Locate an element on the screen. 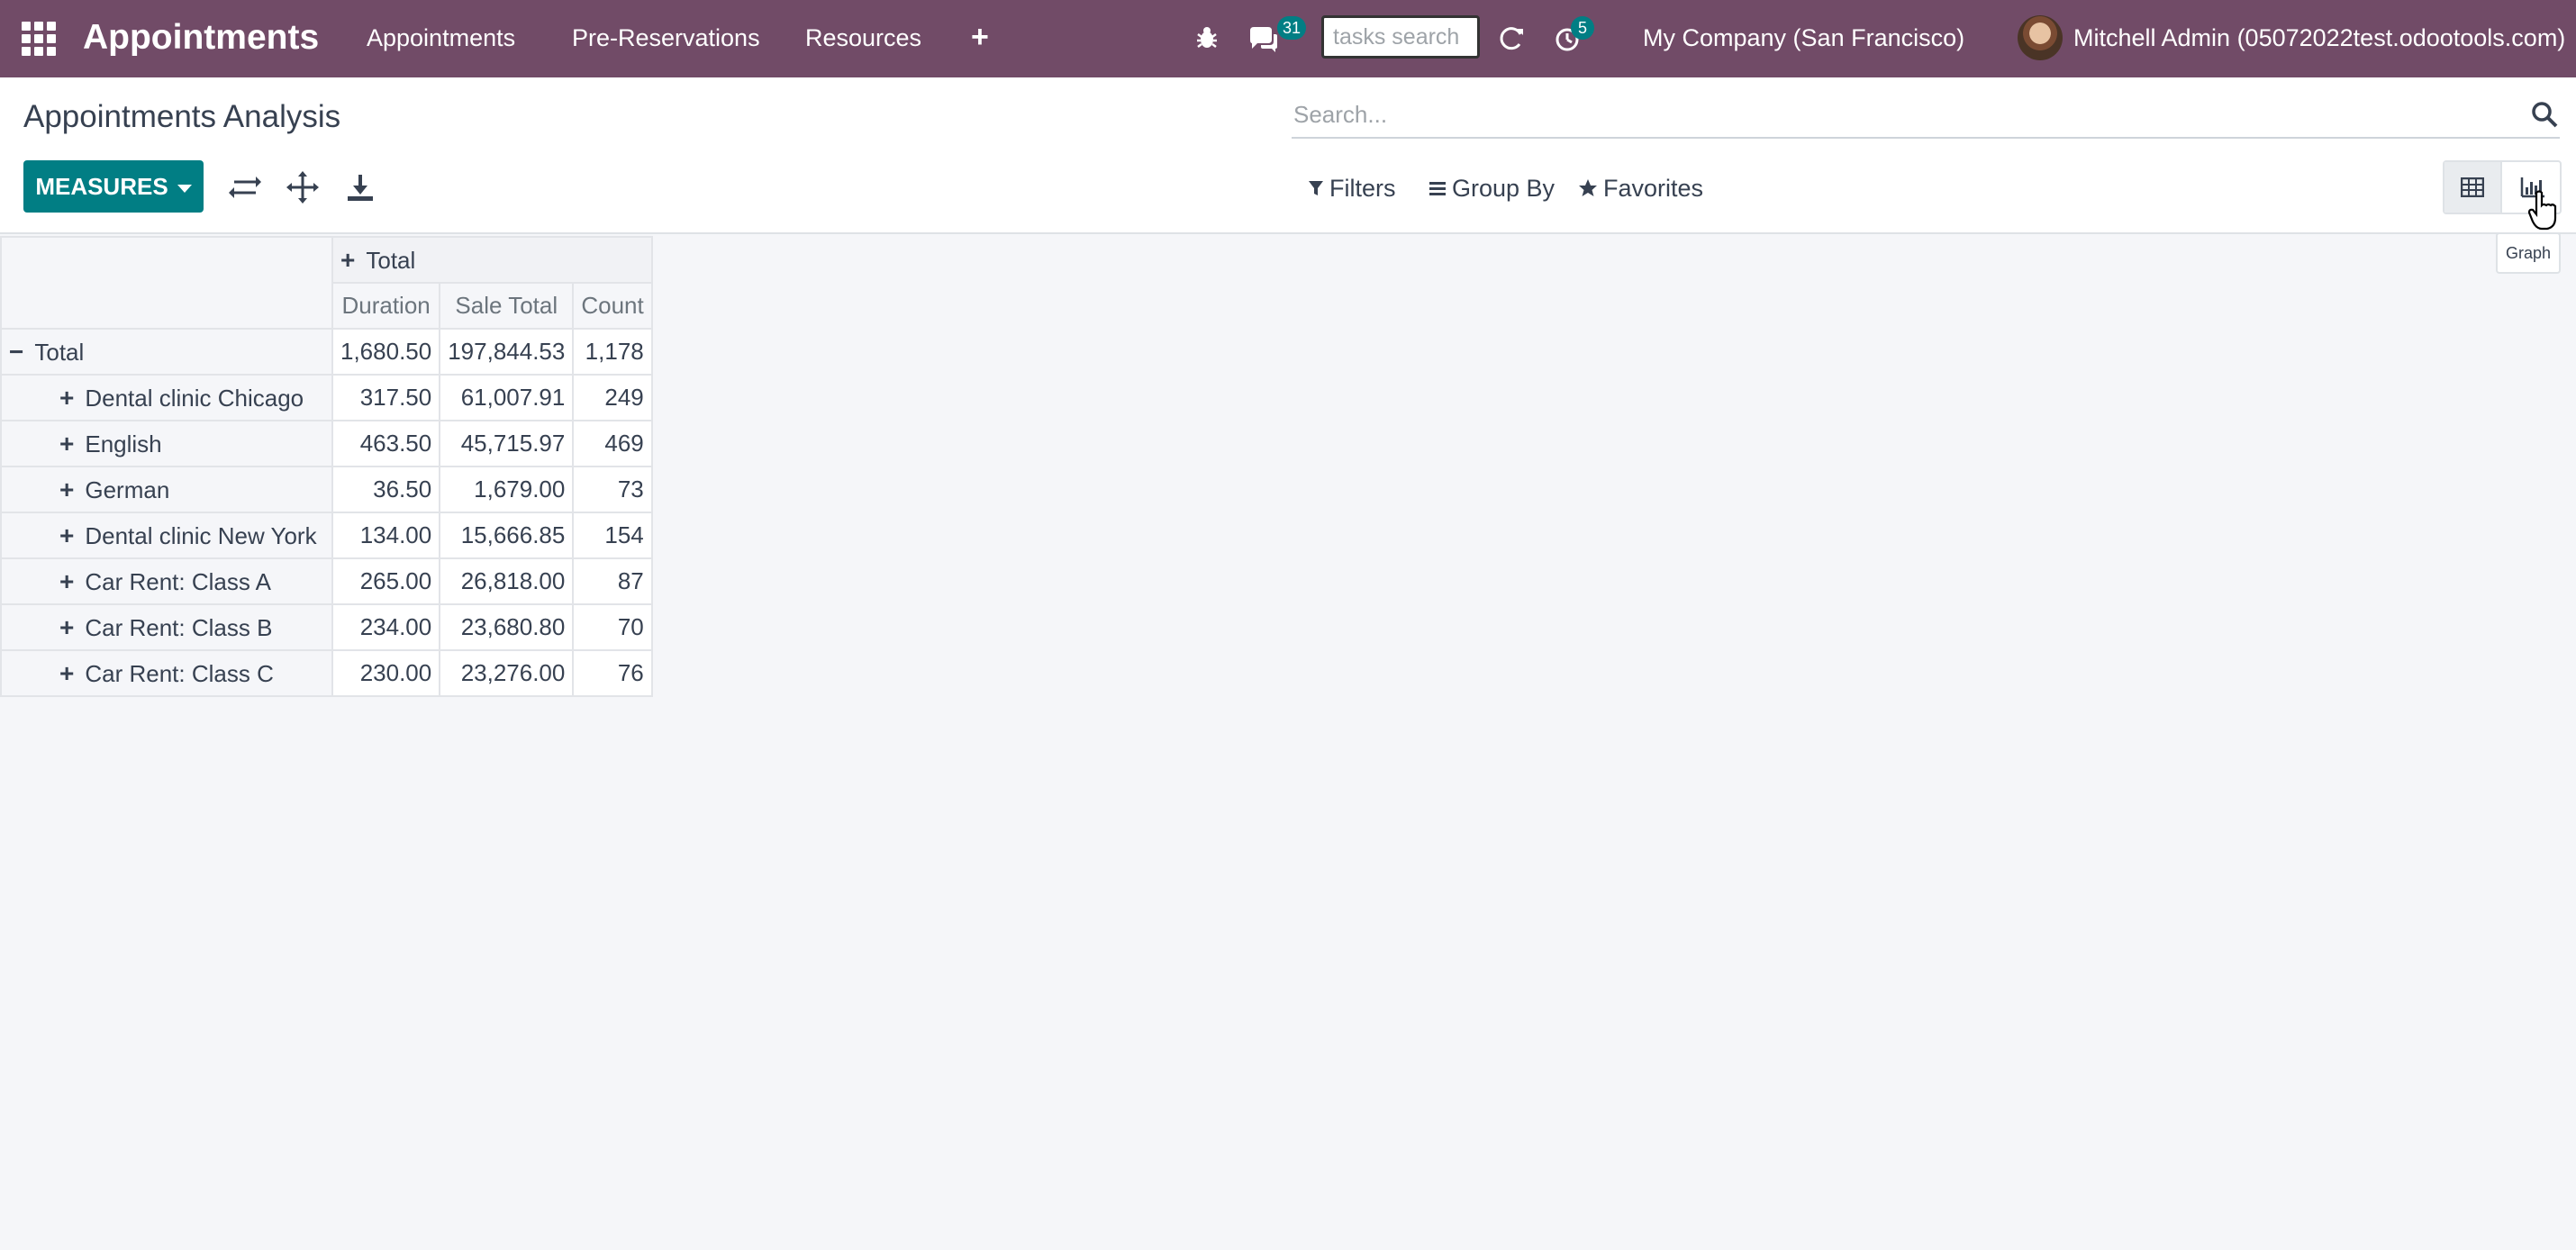 The image size is (2576, 1250). search-icon is located at coordinates (2544, 115).